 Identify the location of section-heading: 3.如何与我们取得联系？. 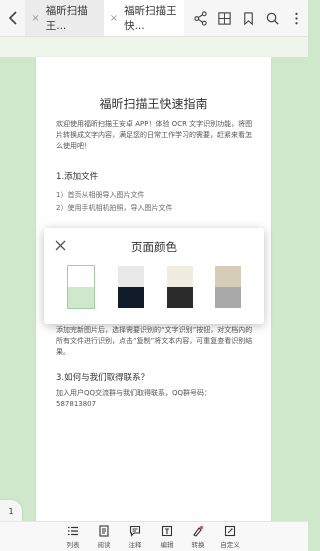
(103, 378).